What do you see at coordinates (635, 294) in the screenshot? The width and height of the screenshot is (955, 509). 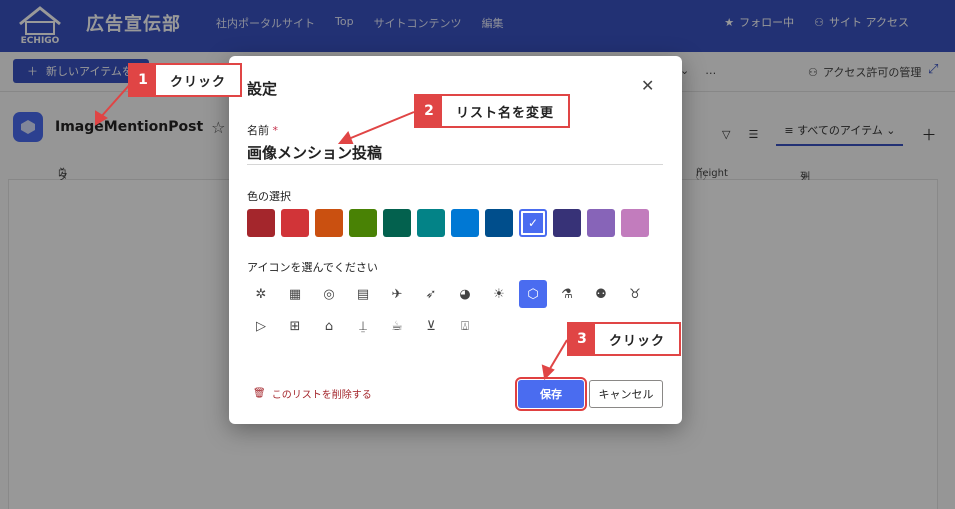 I see `piggy-bank-icon: ♉` at bounding box center [635, 294].